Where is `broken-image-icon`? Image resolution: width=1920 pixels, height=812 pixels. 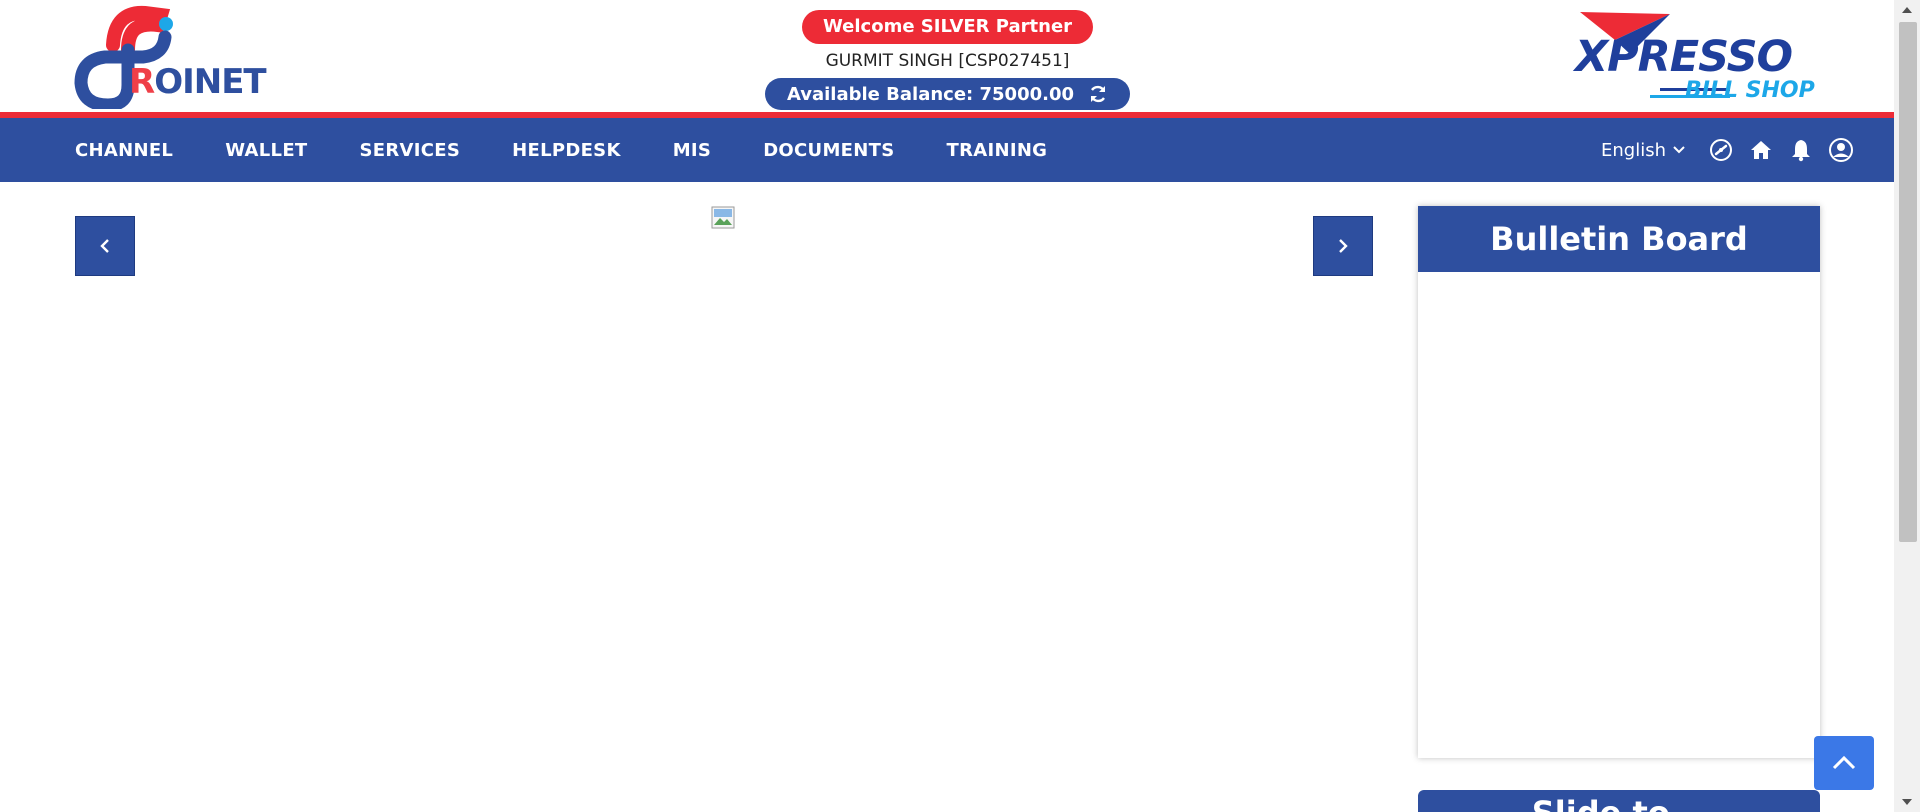
broken-image-icon is located at coordinates (723, 217).